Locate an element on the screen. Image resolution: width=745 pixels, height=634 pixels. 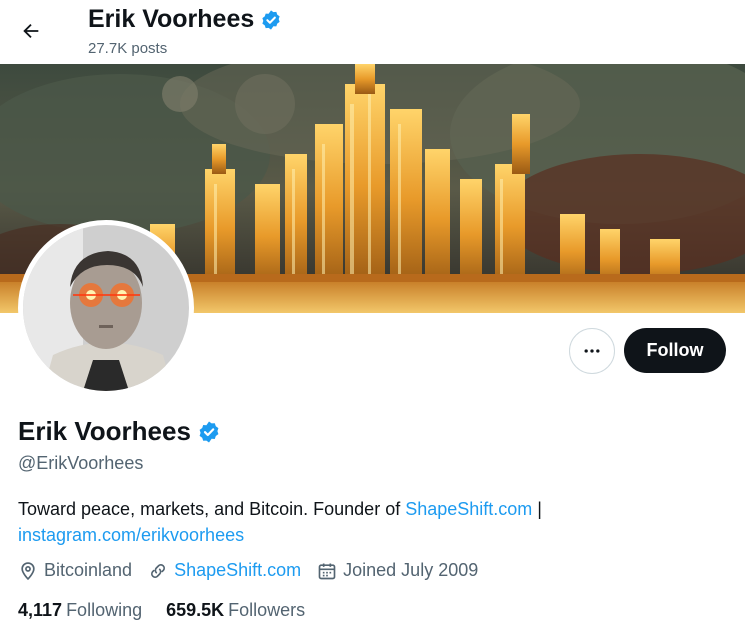
joined-text: Joined July 2009 is located at coordinates (411, 570).